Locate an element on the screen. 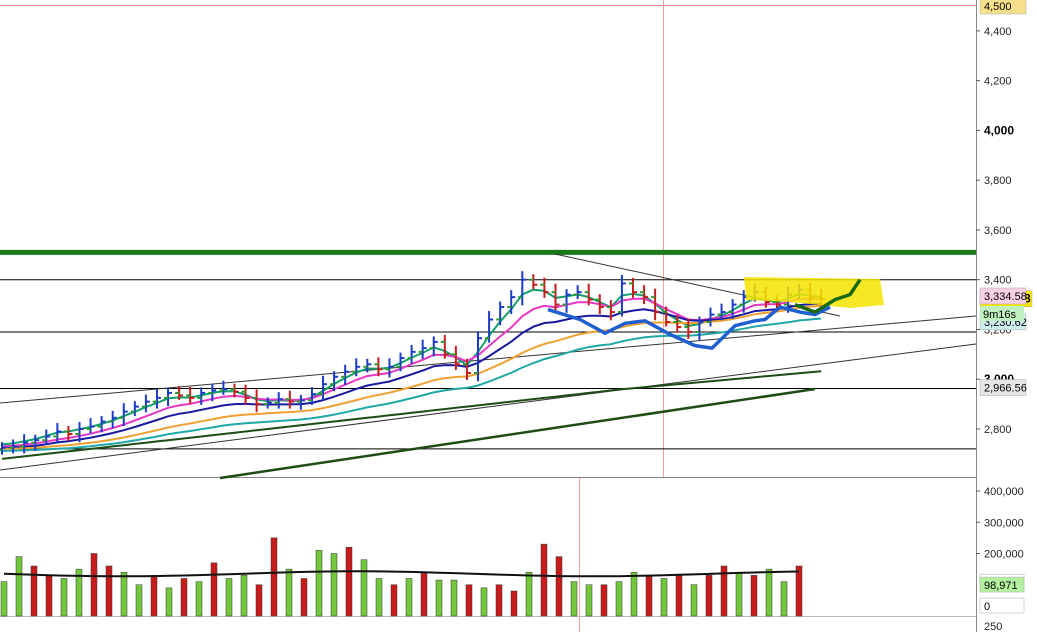 This screenshot has height=637, width=1037. price-tick-label: 3,800 is located at coordinates (998, 181).